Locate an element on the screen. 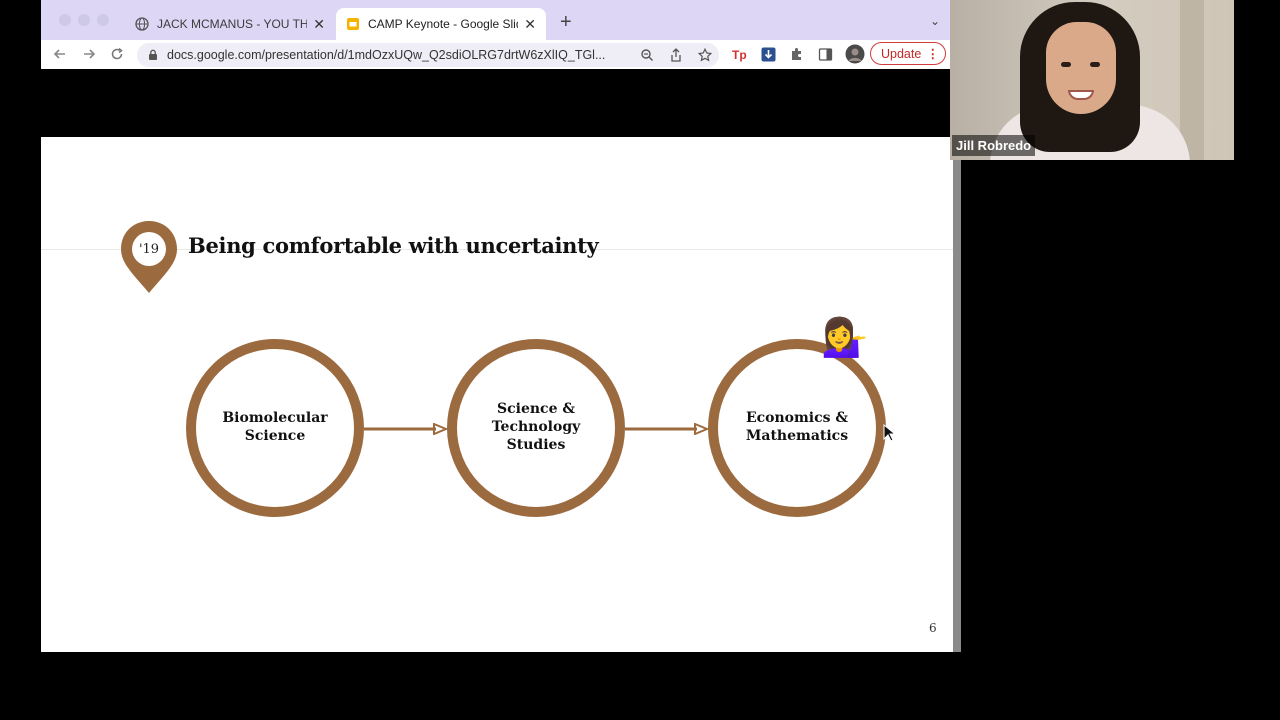 The height and width of the screenshot is (720, 1280). update-button: Update ⋮ is located at coordinates (908, 53).